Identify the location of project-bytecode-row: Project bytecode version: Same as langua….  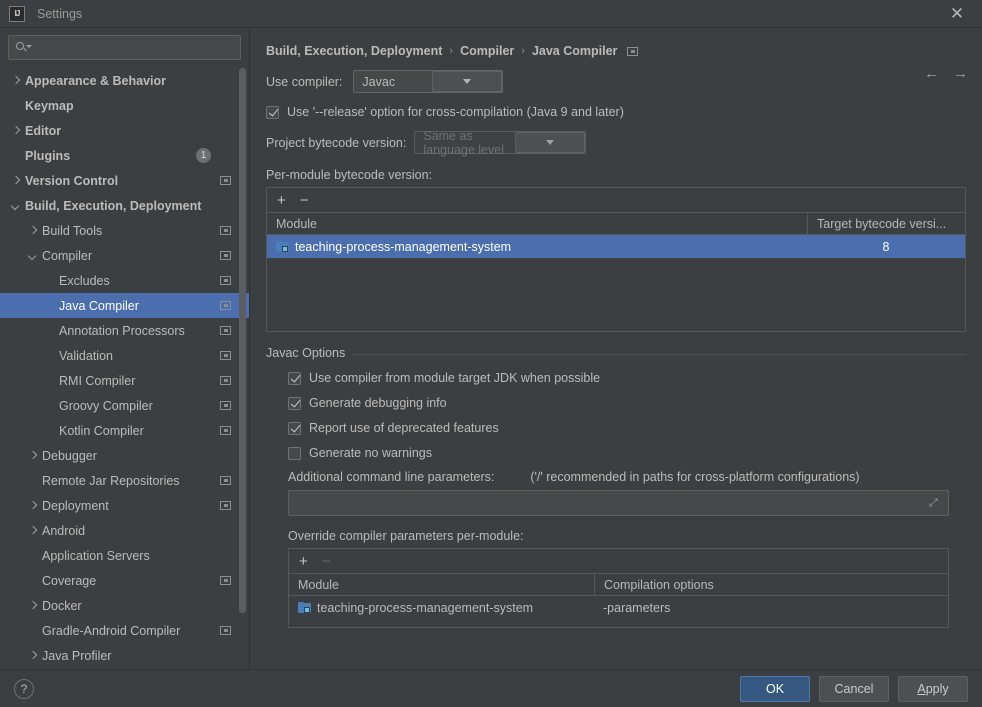
(616, 143).